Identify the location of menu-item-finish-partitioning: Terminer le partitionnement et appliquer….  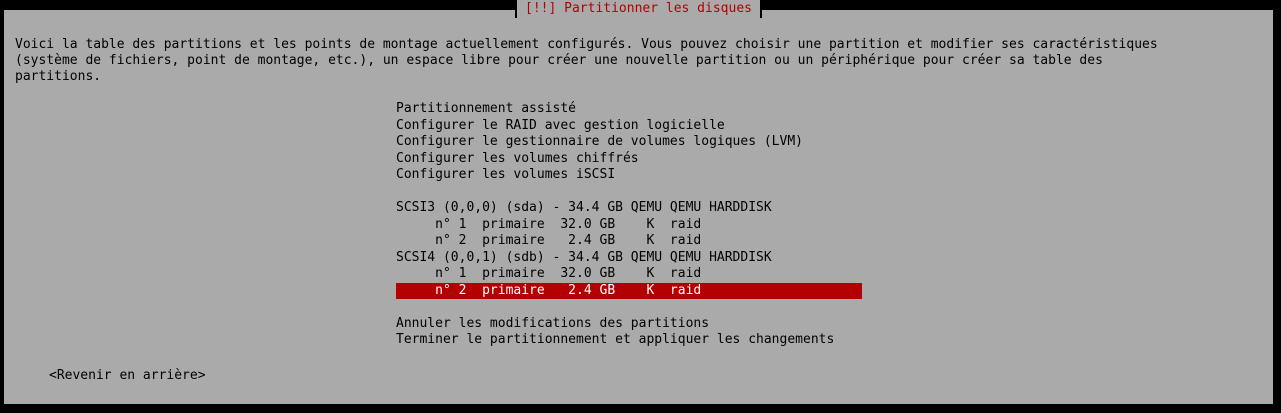
(629, 340).